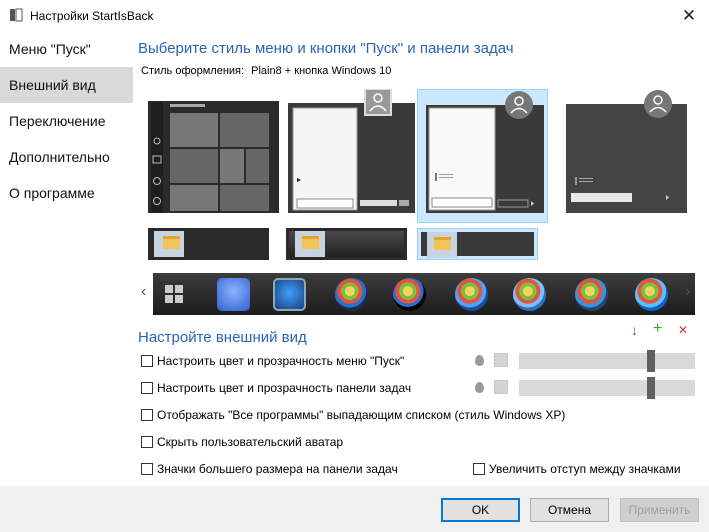 The width and height of the screenshot is (709, 532). Describe the element at coordinates (501, 387) in the screenshot. I see `taskbar-color-swatch` at that location.